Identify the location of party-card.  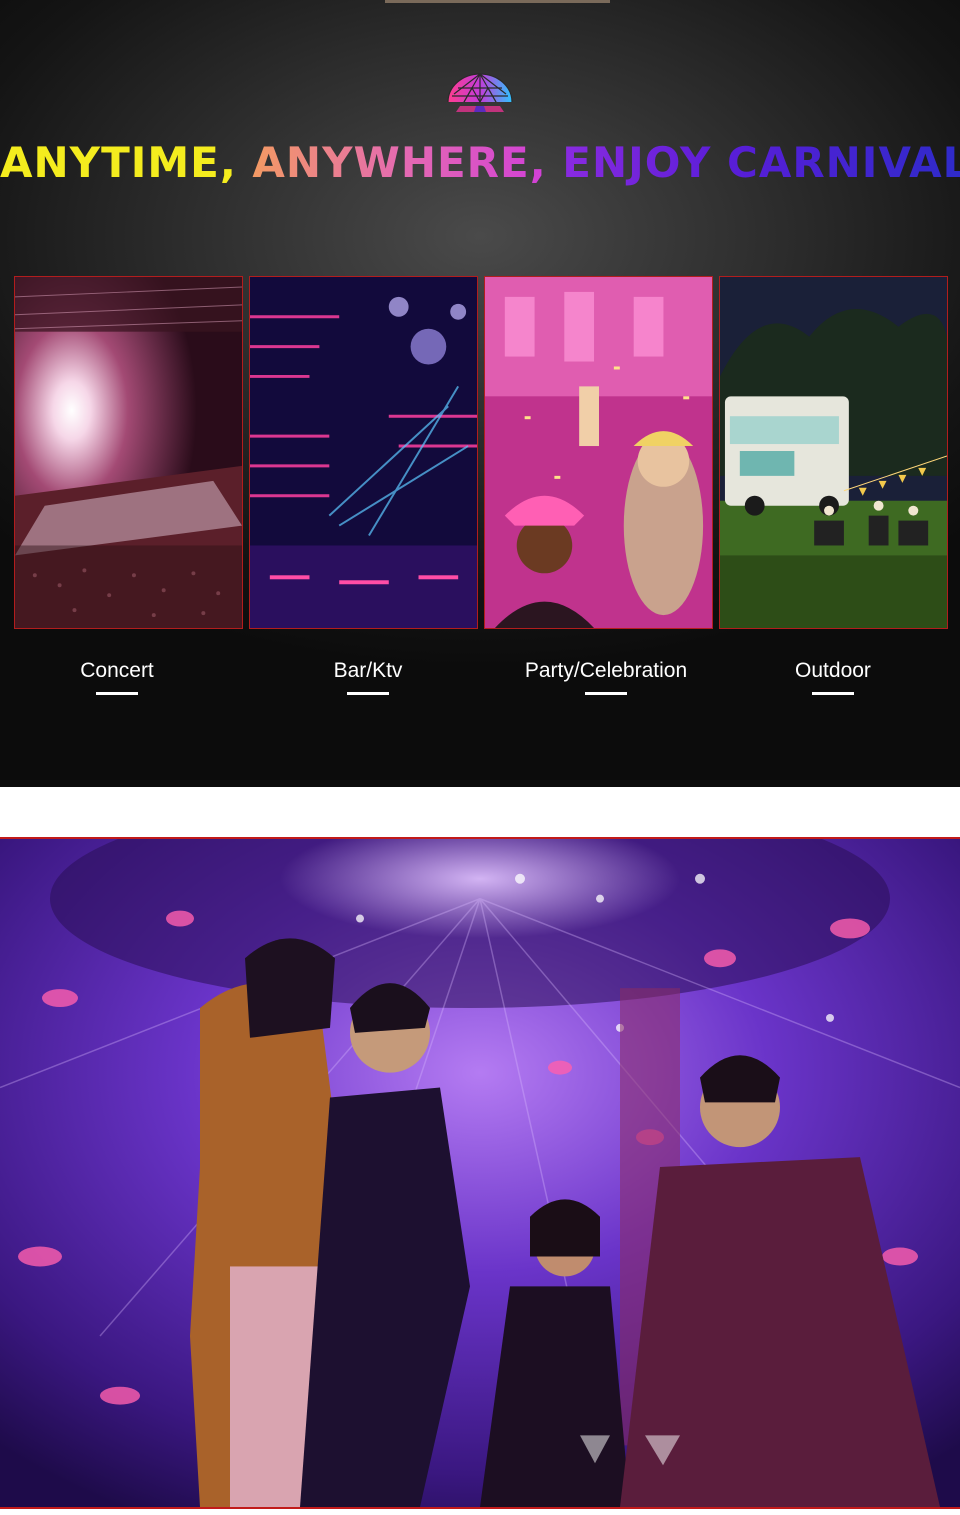
(598, 452).